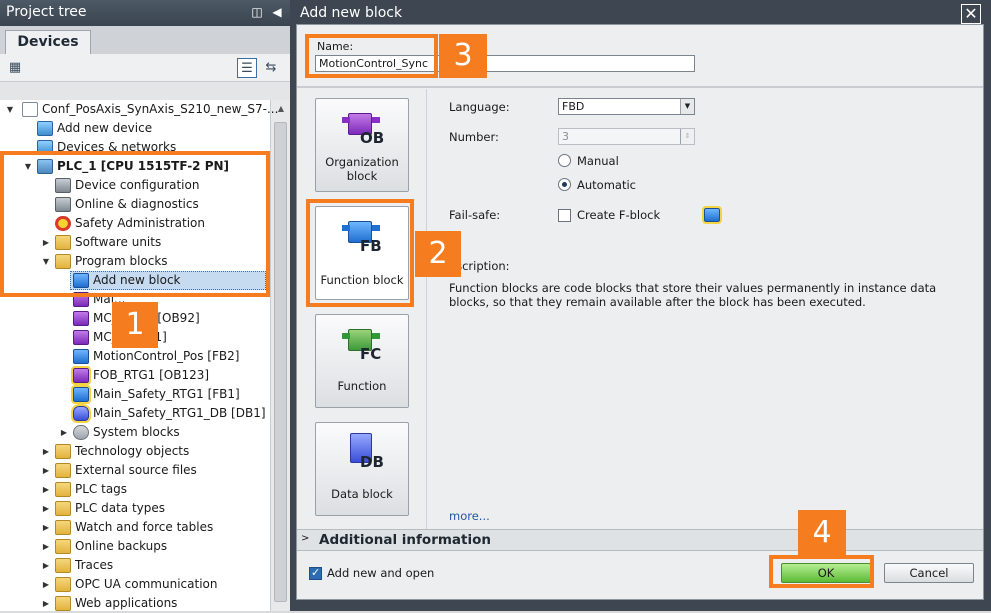 The width and height of the screenshot is (991, 613). Describe the element at coordinates (126, 603) in the screenshot. I see `tree-item-label: Web applications` at that location.